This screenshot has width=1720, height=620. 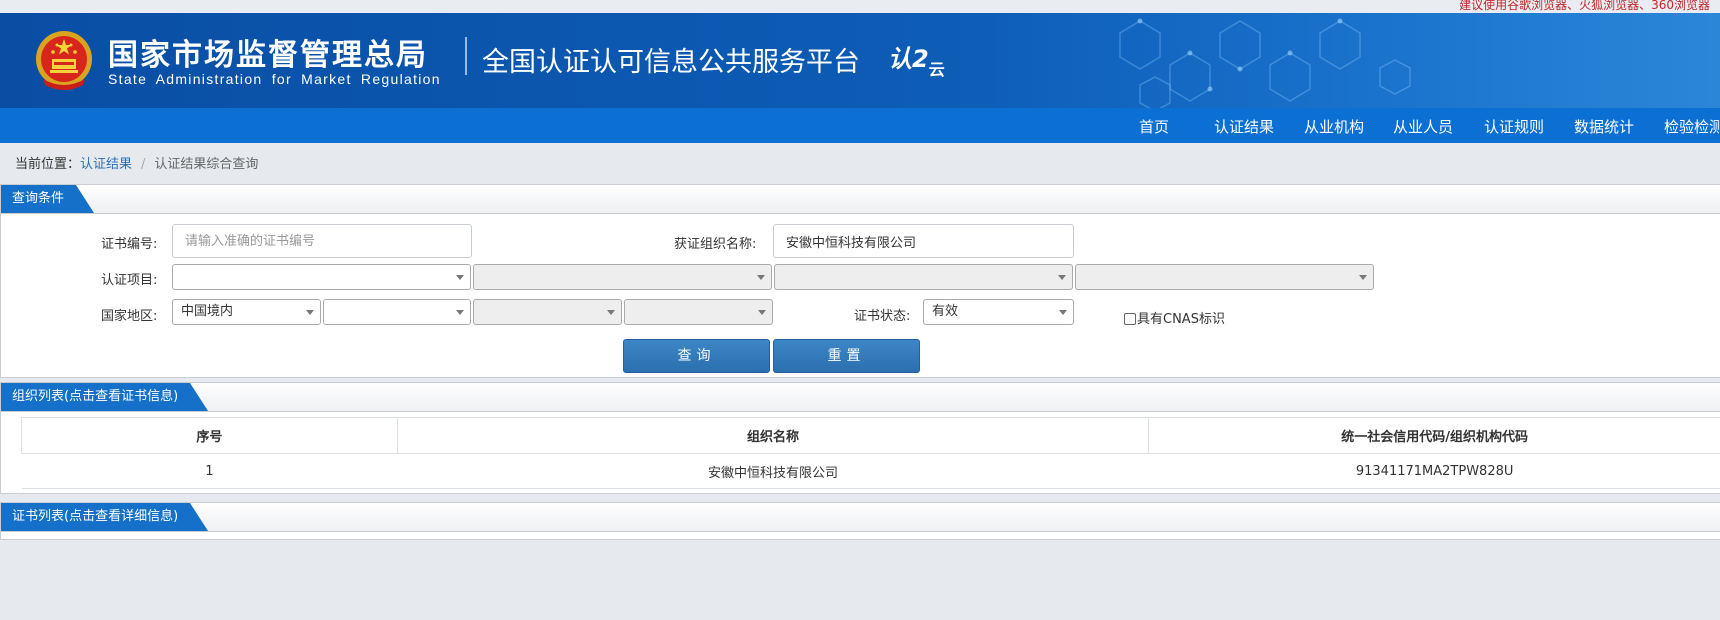 I want to click on cert-list-panel-header: 证书列表(点击查看详细信息), so click(x=860, y=517).